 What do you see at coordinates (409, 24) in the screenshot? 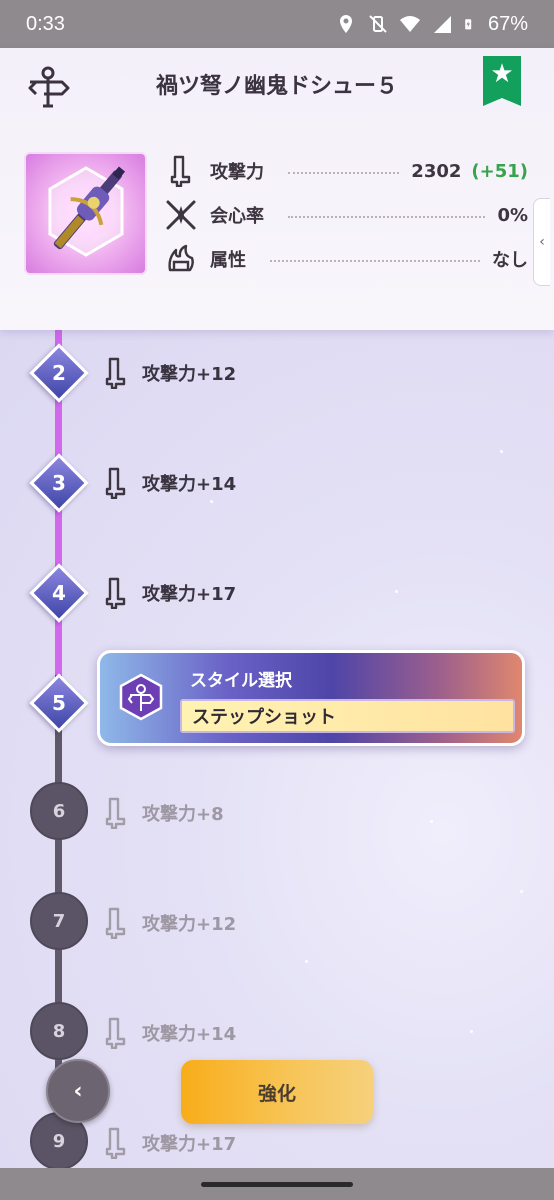
I see `wifi-icon` at bounding box center [409, 24].